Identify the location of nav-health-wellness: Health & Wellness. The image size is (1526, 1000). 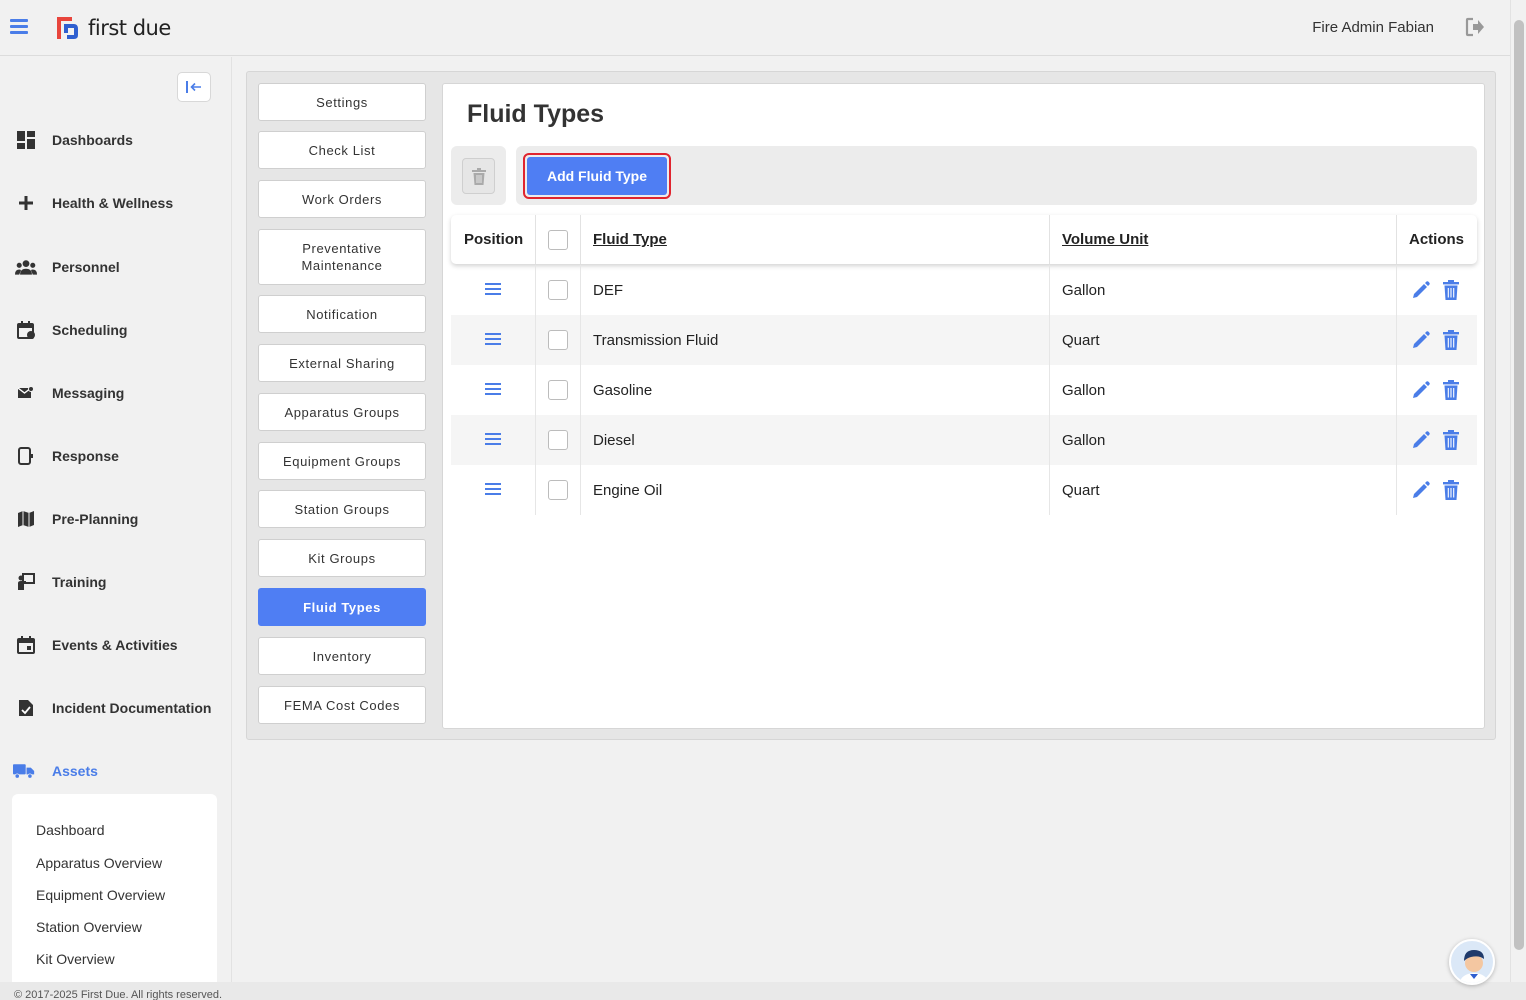
(115, 203).